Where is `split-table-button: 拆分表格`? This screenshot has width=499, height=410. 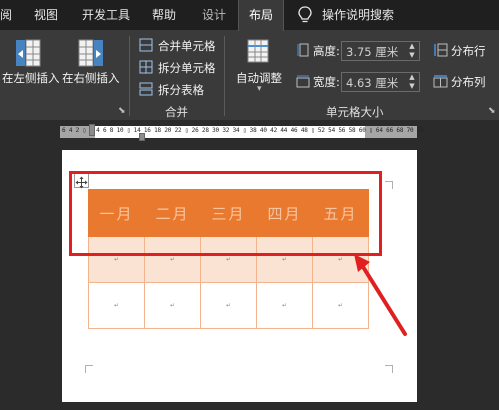 split-table-button: 拆分表格 is located at coordinates (181, 90).